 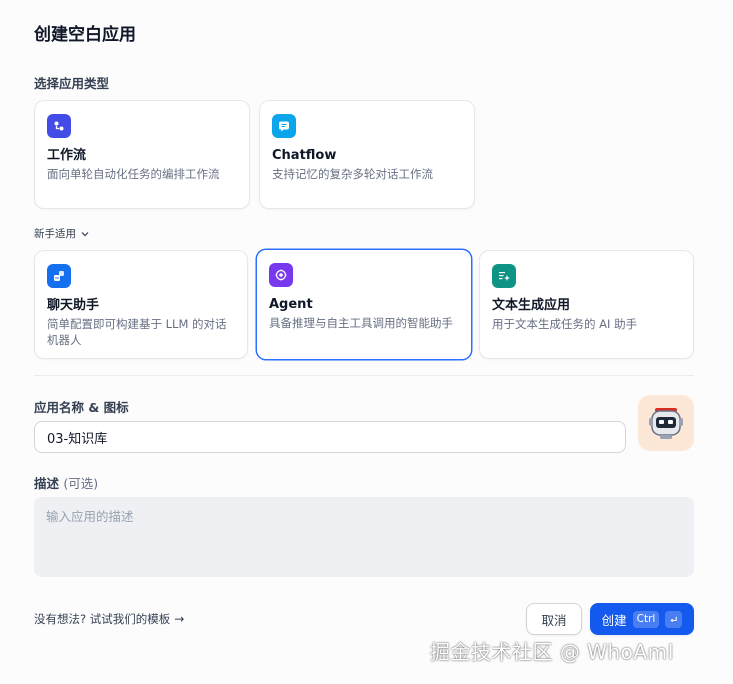 I want to click on app-type-card-workflow: 工作流 面向单轮自动化任务的编排工作流, so click(x=142, y=154).